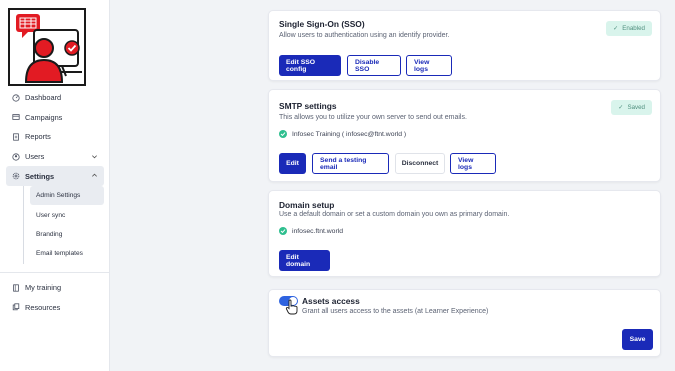 This screenshot has height=371, width=675. Describe the element at coordinates (67, 214) in the screenshot. I see `sidebar-subitem-user-sync: User sync` at that location.